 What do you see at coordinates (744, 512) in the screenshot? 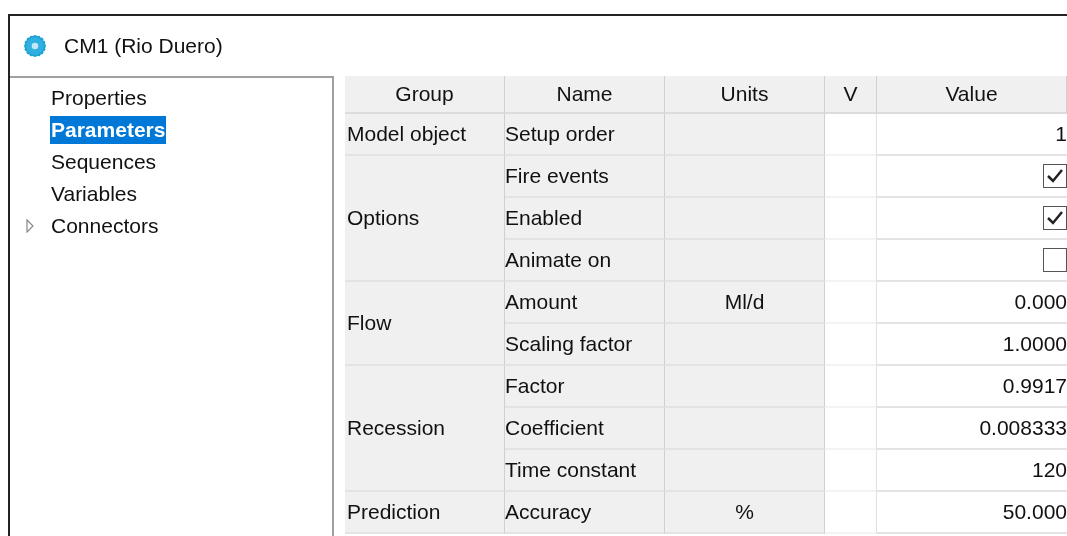
I see `units-cell-text: %` at bounding box center [744, 512].